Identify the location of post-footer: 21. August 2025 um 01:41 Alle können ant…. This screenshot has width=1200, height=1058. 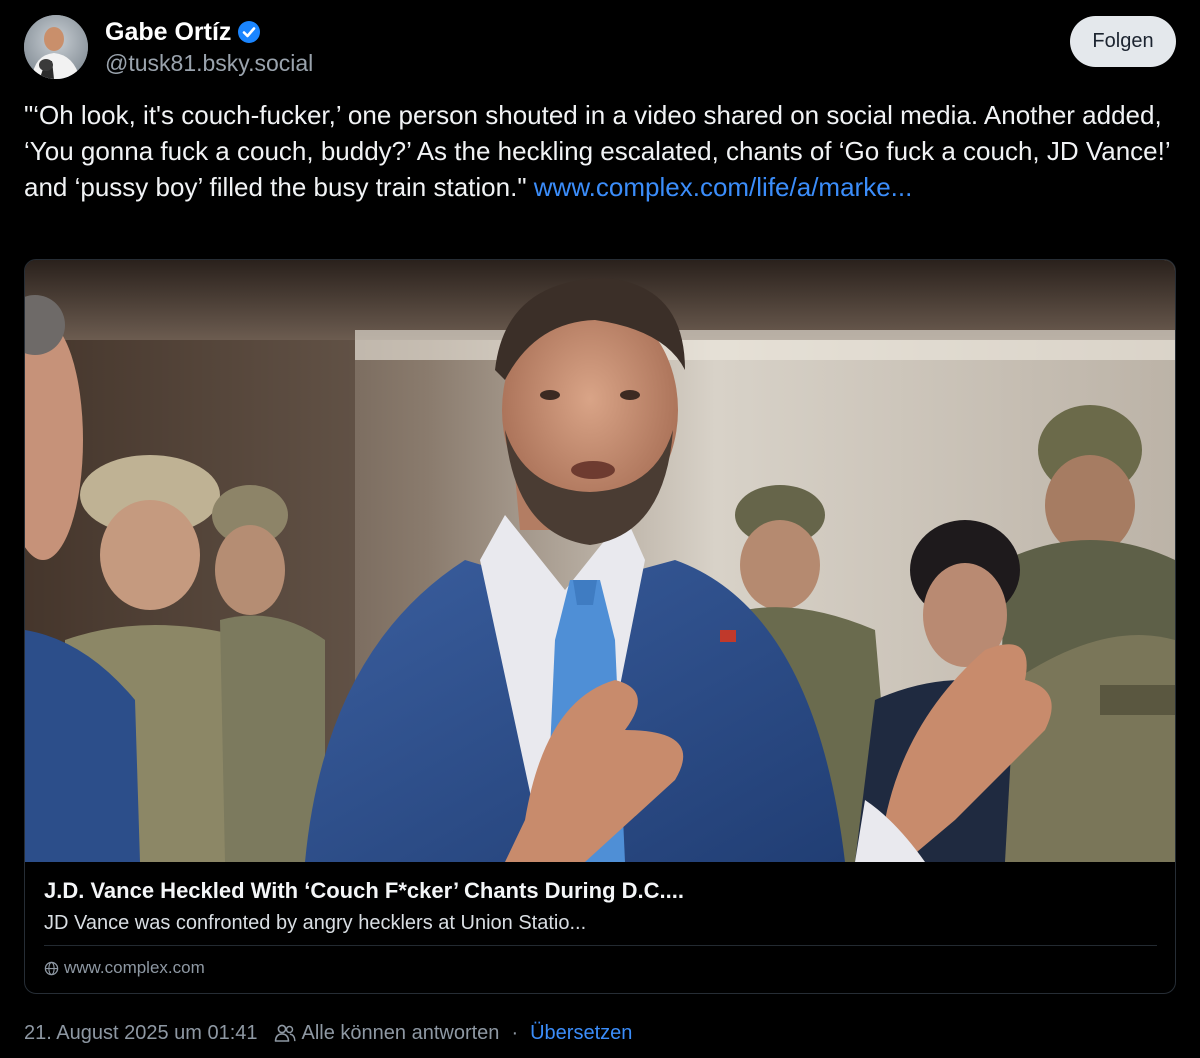
(328, 1033).